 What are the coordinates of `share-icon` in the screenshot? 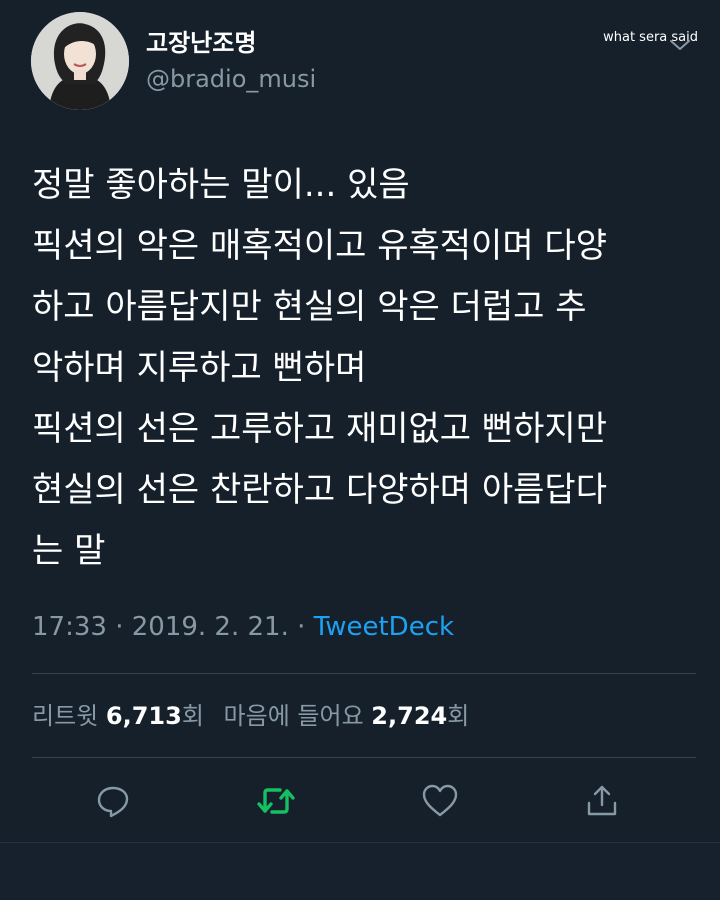 It's located at (602, 800).